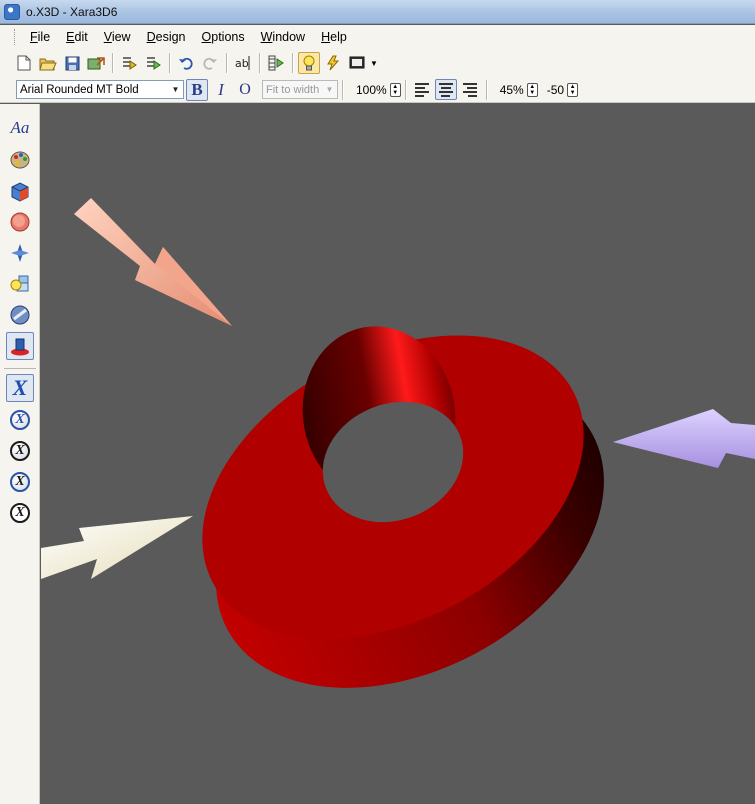 The width and height of the screenshot is (755, 804). What do you see at coordinates (309, 63) in the screenshot?
I see `lights-icon` at bounding box center [309, 63].